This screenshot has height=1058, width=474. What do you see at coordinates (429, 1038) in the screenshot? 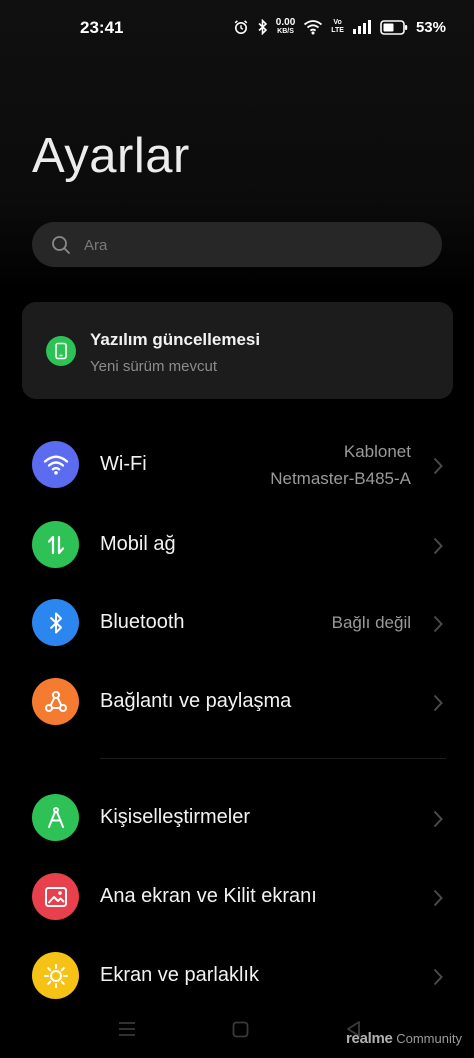
I see `watermark-suffix: Community` at bounding box center [429, 1038].